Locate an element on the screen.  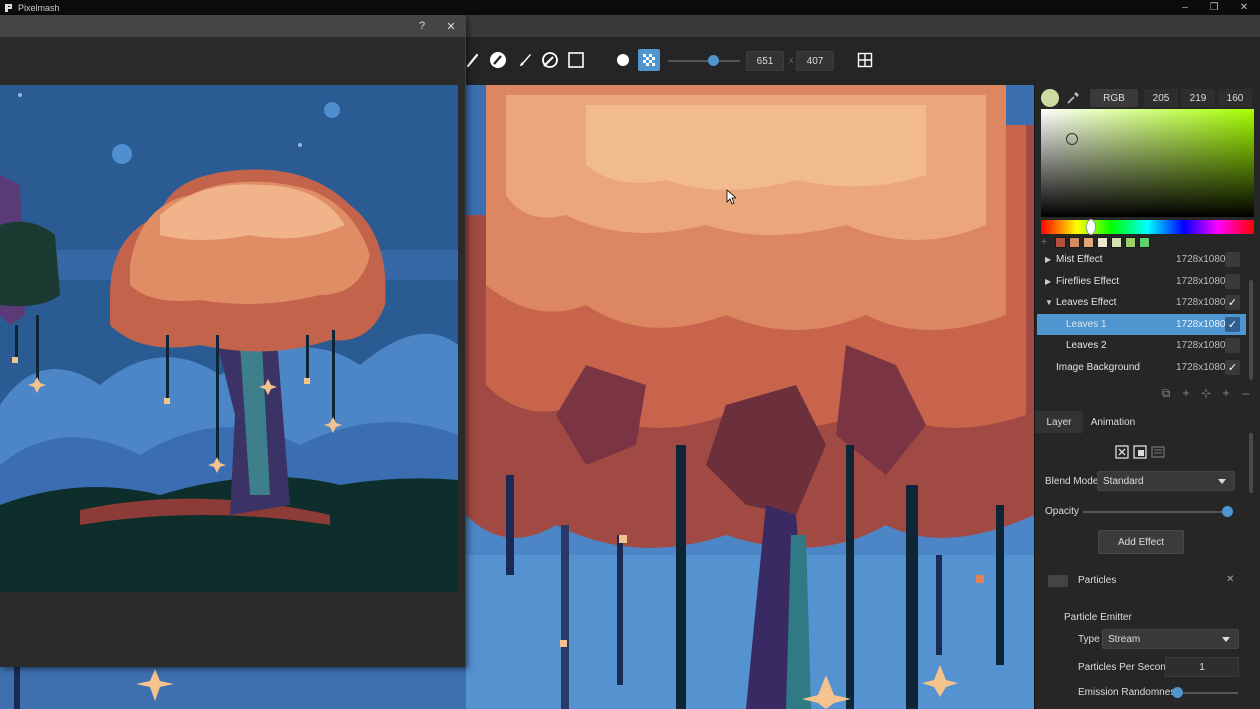
grid-toggle-icon is located at coordinates (865, 60).